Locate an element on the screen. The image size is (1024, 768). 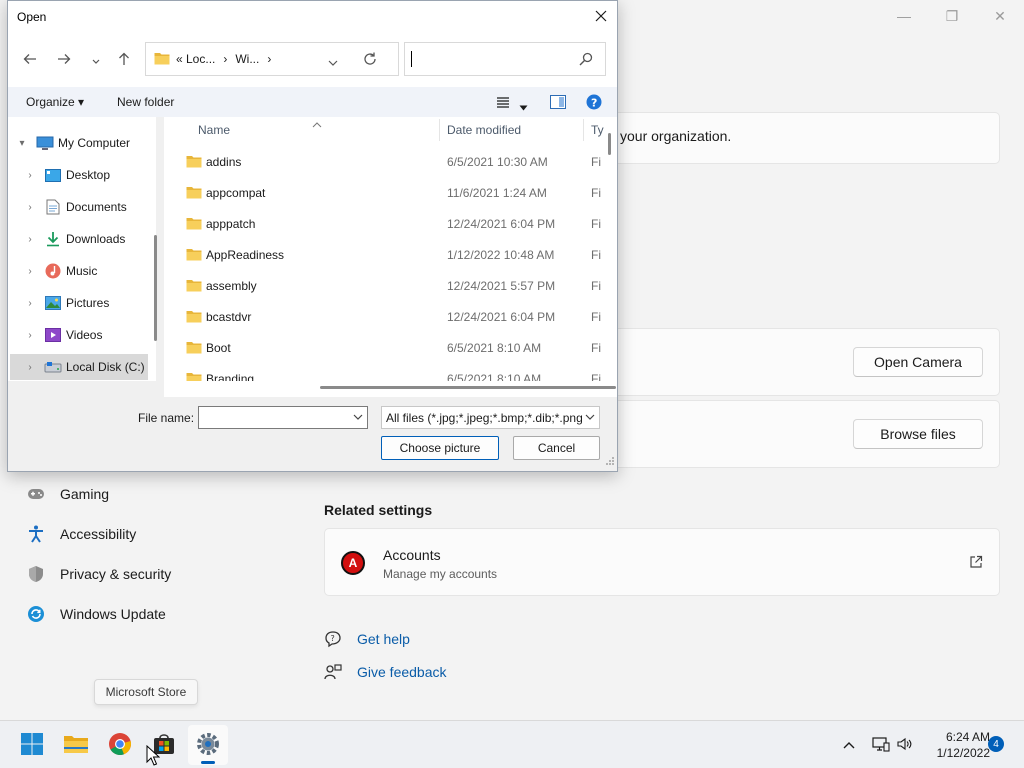
file-list-vertical-scrollbar is located at coordinates (609, 144).